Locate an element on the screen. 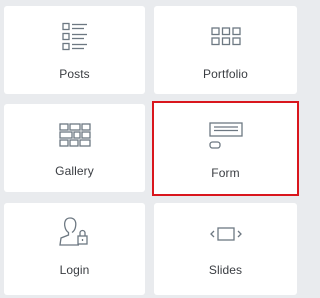 This screenshot has width=320, height=298. slides-icon is located at coordinates (226, 235).